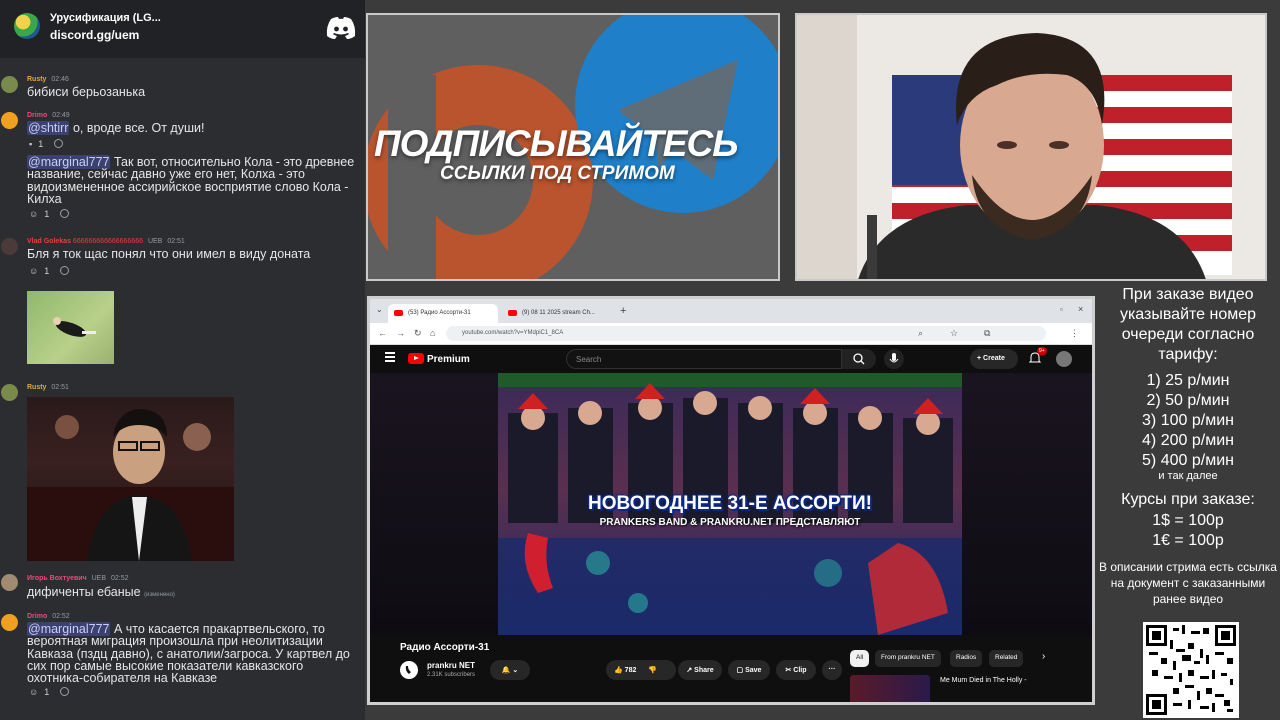  Describe the element at coordinates (860, 658) in the screenshot. I see `chip-all: All` at that location.